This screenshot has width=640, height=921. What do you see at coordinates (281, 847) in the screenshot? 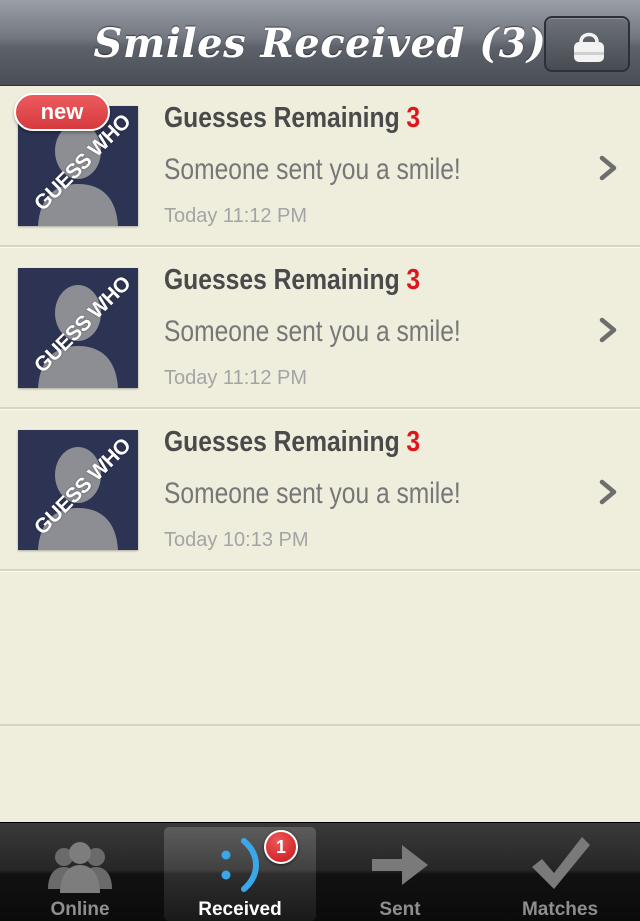
I see `notification-badge: 1` at bounding box center [281, 847].